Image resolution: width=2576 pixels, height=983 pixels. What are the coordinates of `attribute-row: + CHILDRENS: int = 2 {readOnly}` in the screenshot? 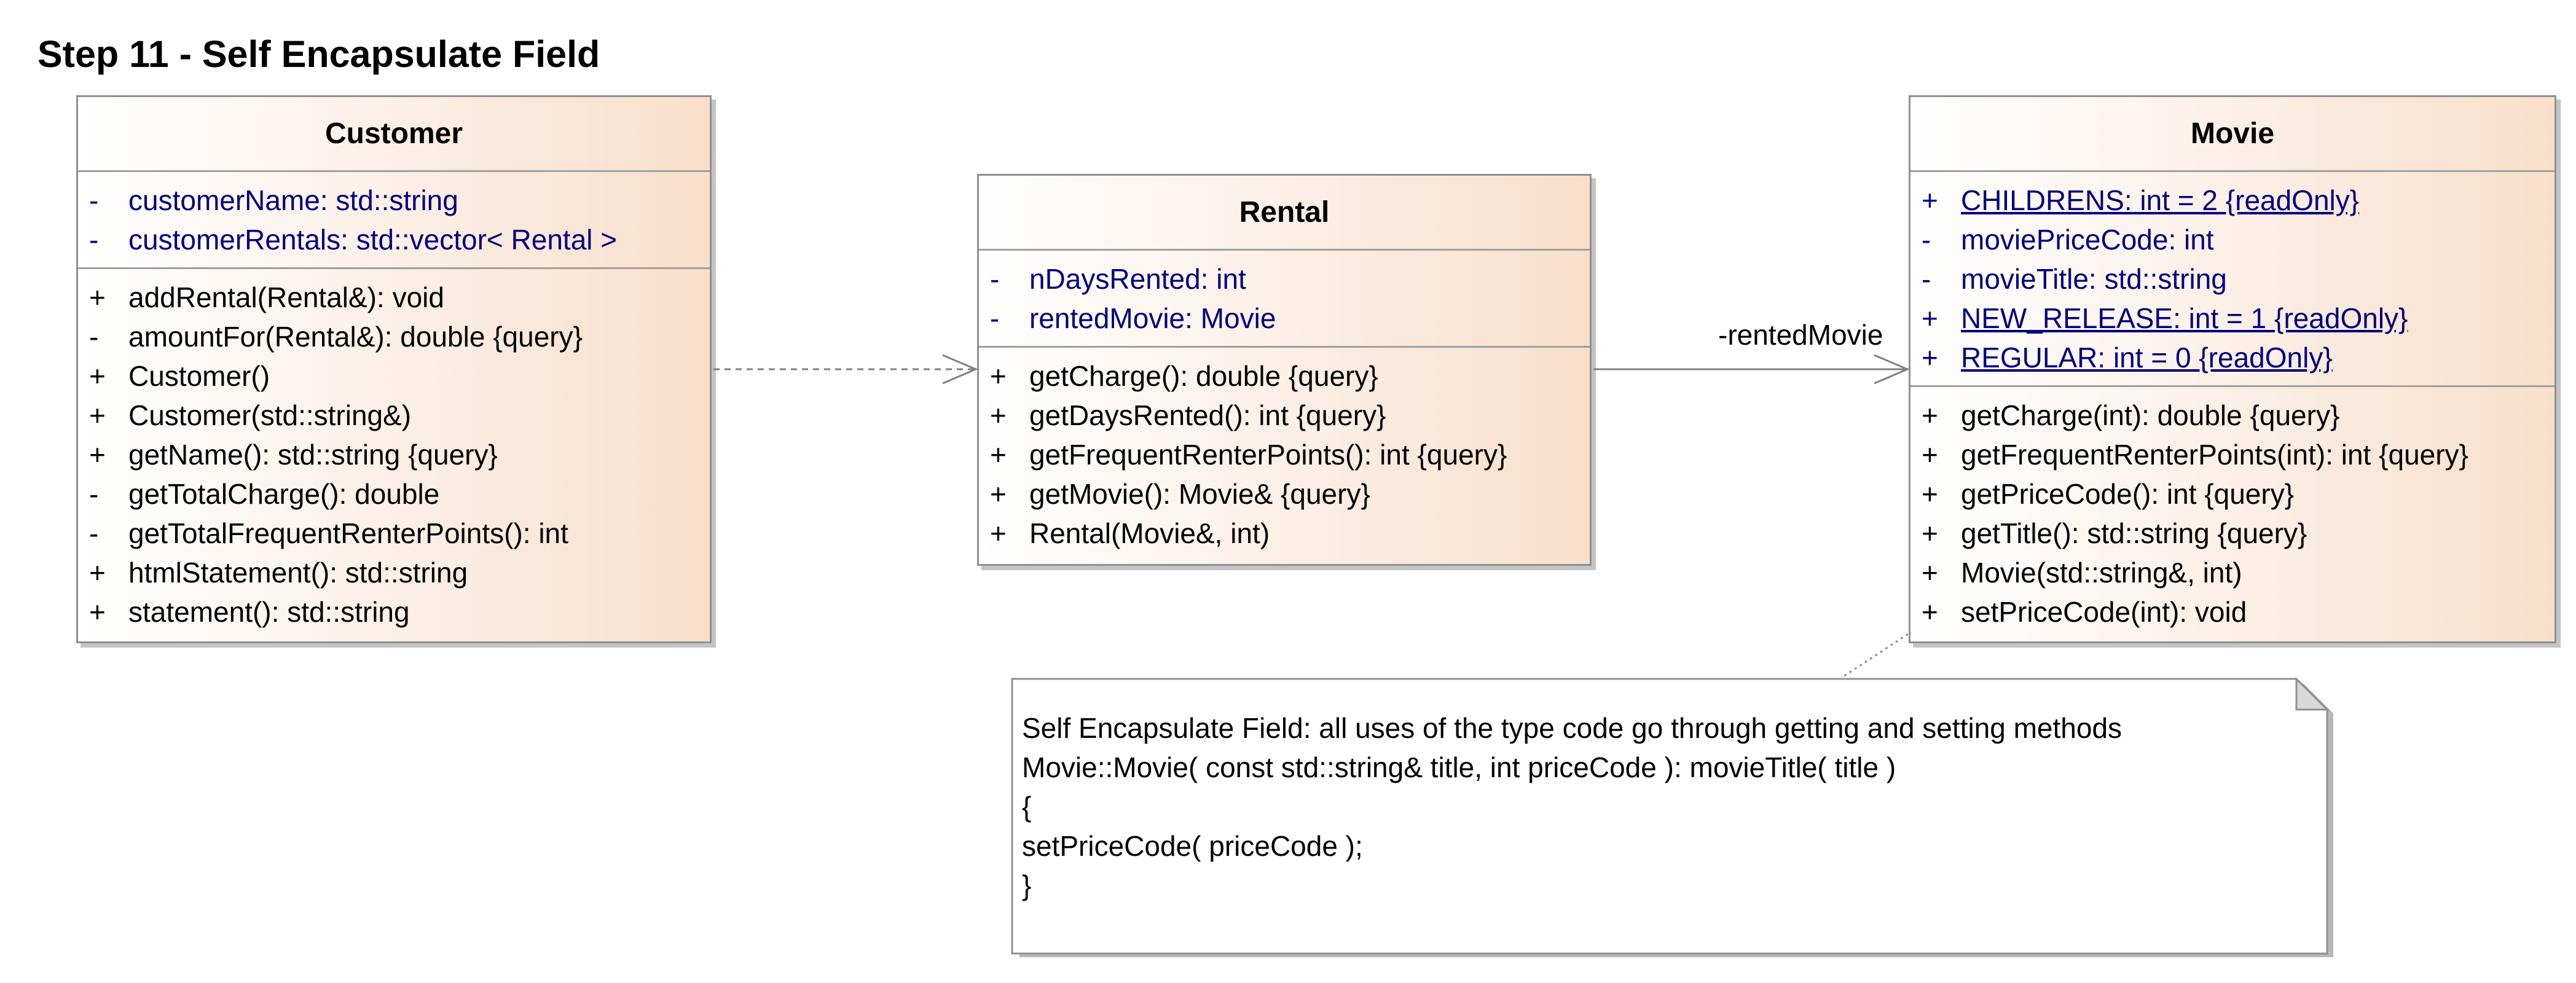 It's located at (2232, 200).